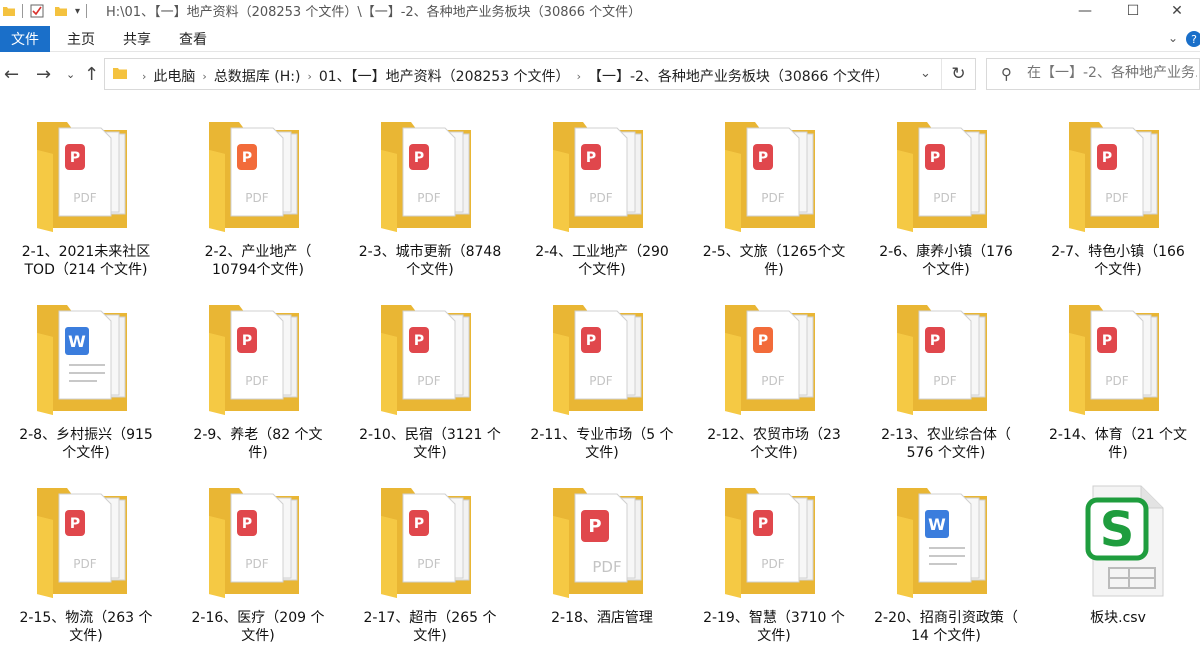 This screenshot has height=670, width=1200. What do you see at coordinates (86, 567) in the screenshot?
I see `folder-item: P PDF 2-15、物流（263 个文件)` at bounding box center [86, 567].